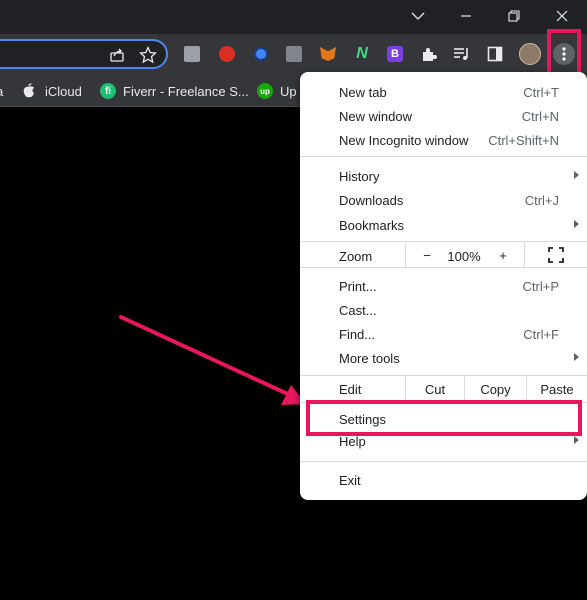 The image size is (587, 600). I want to click on menu-item-exit: Exit, so click(443, 480).